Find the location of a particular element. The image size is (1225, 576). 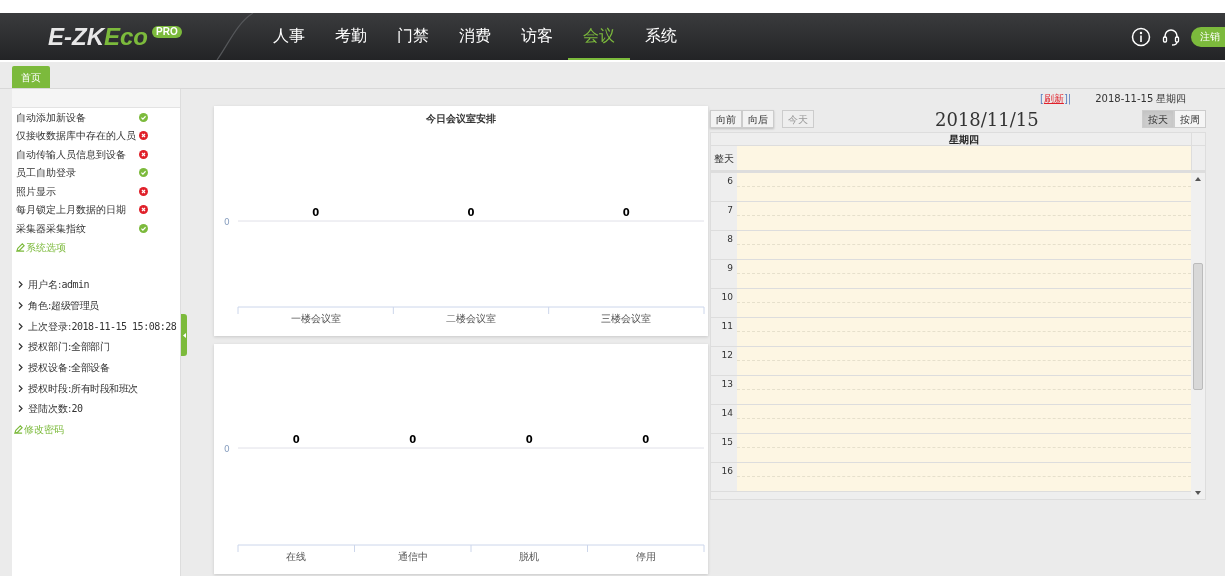

bracket-text: ]| is located at coordinates (1067, 98).